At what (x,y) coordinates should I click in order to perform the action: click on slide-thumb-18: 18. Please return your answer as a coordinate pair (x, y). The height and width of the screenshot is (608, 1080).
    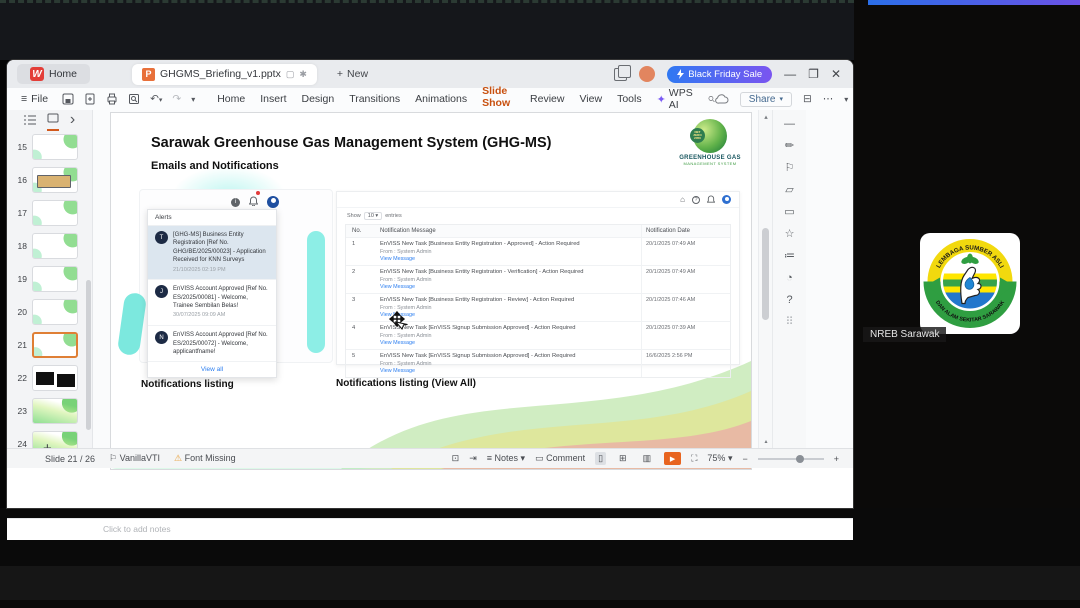
    Looking at the image, I should click on (49, 245).